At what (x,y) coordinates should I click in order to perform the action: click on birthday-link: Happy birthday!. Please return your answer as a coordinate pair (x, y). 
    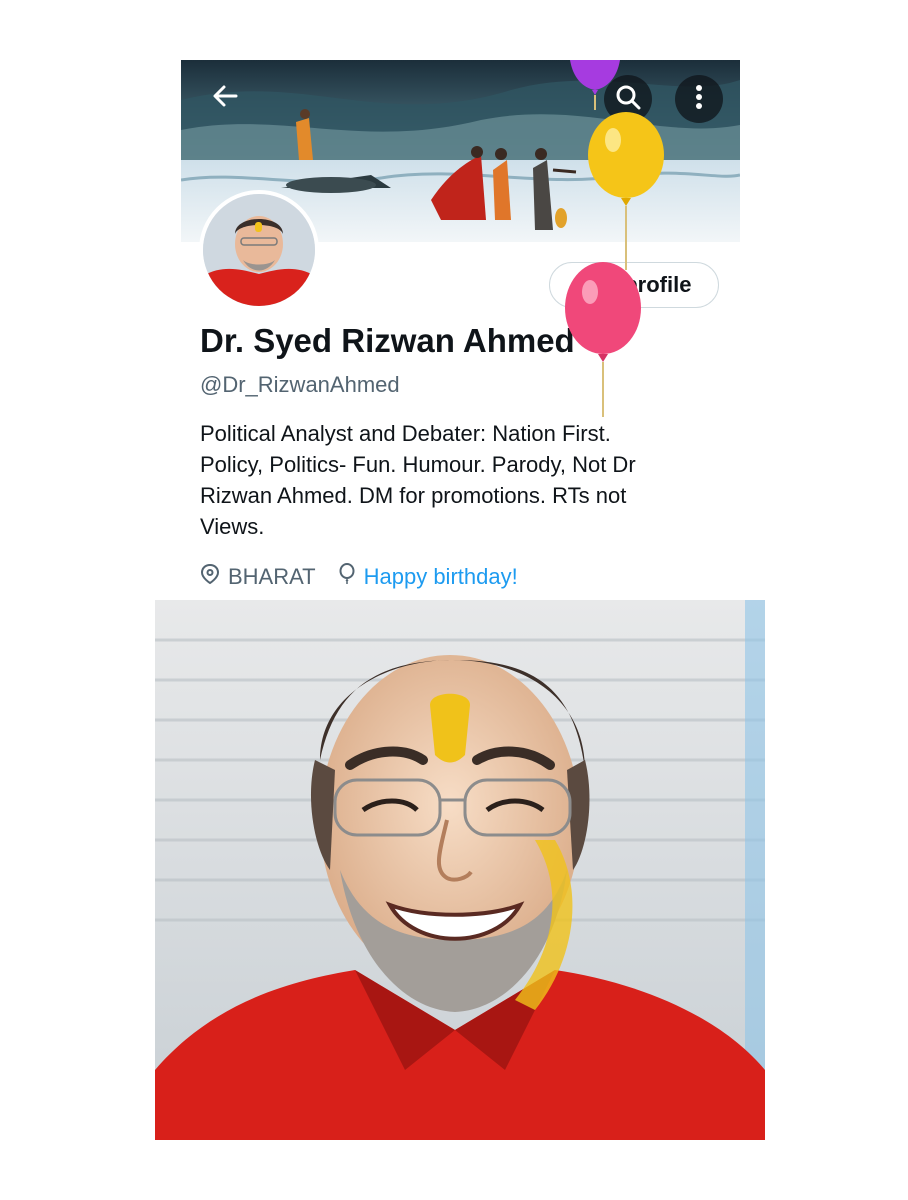
    Looking at the image, I should click on (441, 577).